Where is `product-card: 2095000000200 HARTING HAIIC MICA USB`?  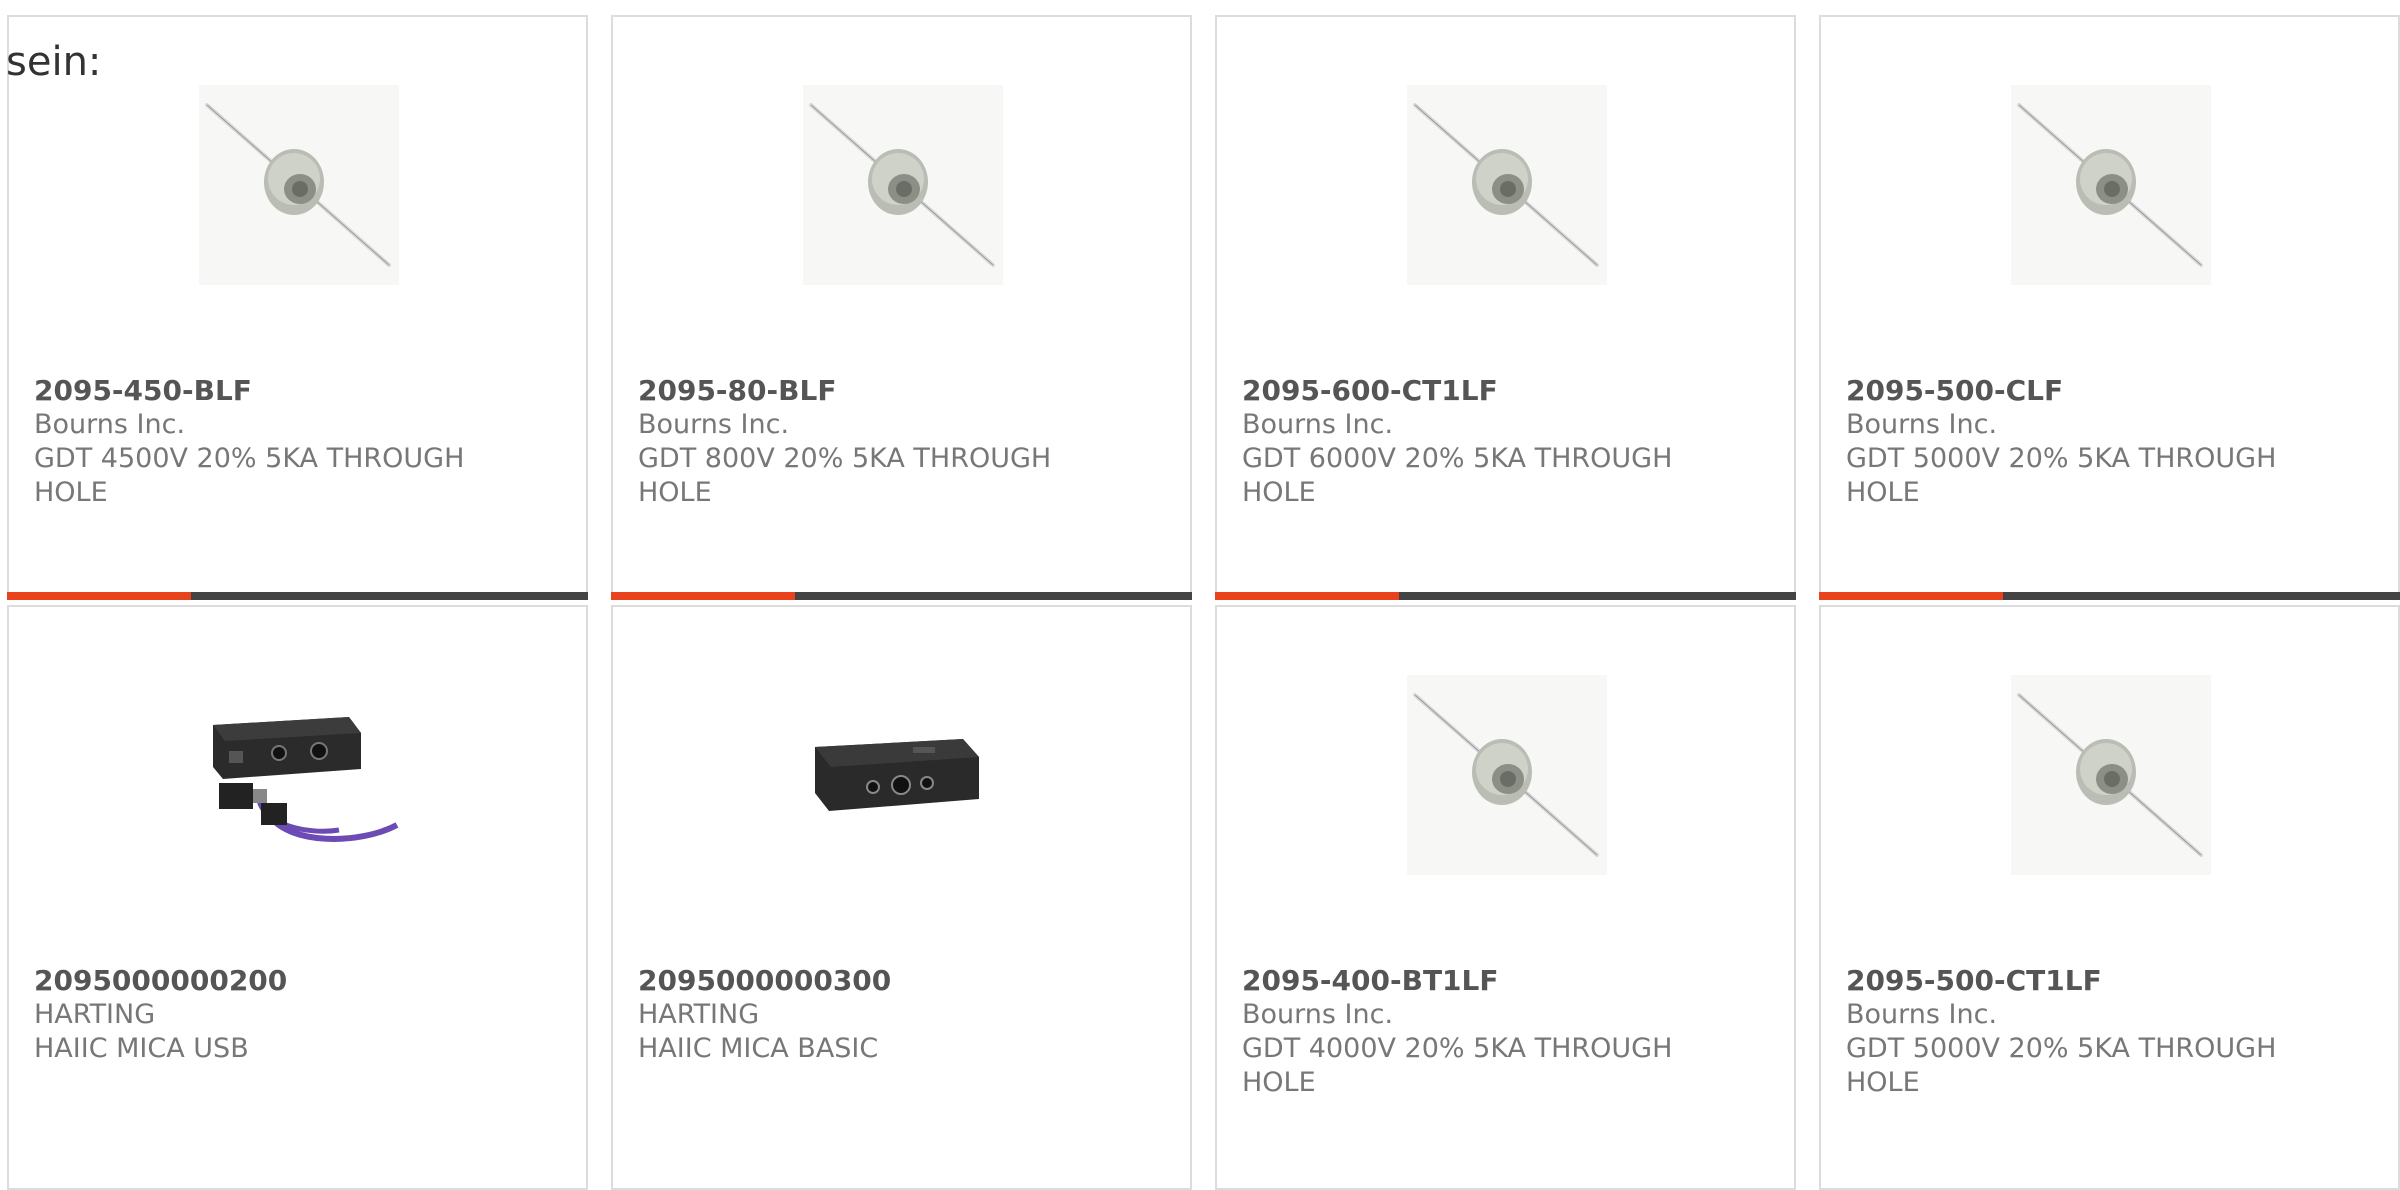
product-card: 2095000000200 HARTING HAIIC MICA USB is located at coordinates (297, 897).